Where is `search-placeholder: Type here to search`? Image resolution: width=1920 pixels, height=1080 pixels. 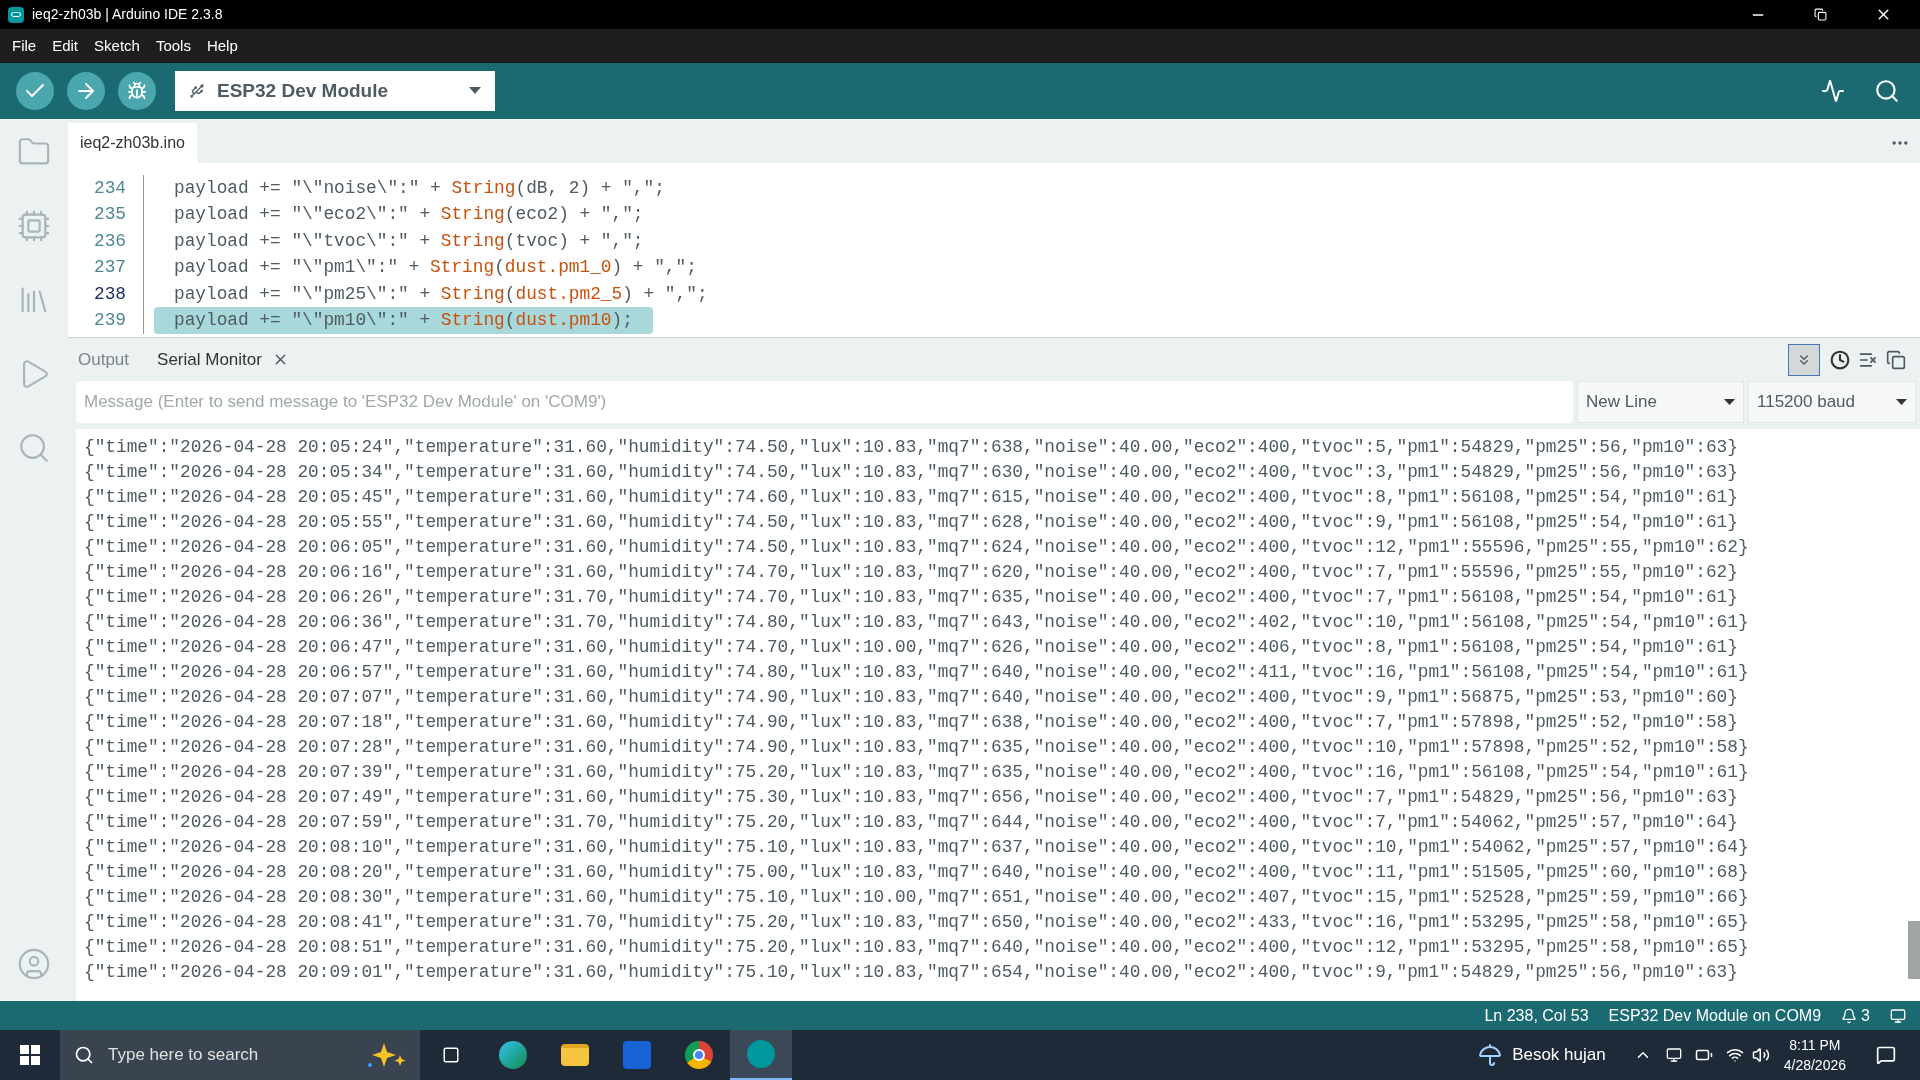
search-placeholder: Type here to search is located at coordinates (184, 1055).